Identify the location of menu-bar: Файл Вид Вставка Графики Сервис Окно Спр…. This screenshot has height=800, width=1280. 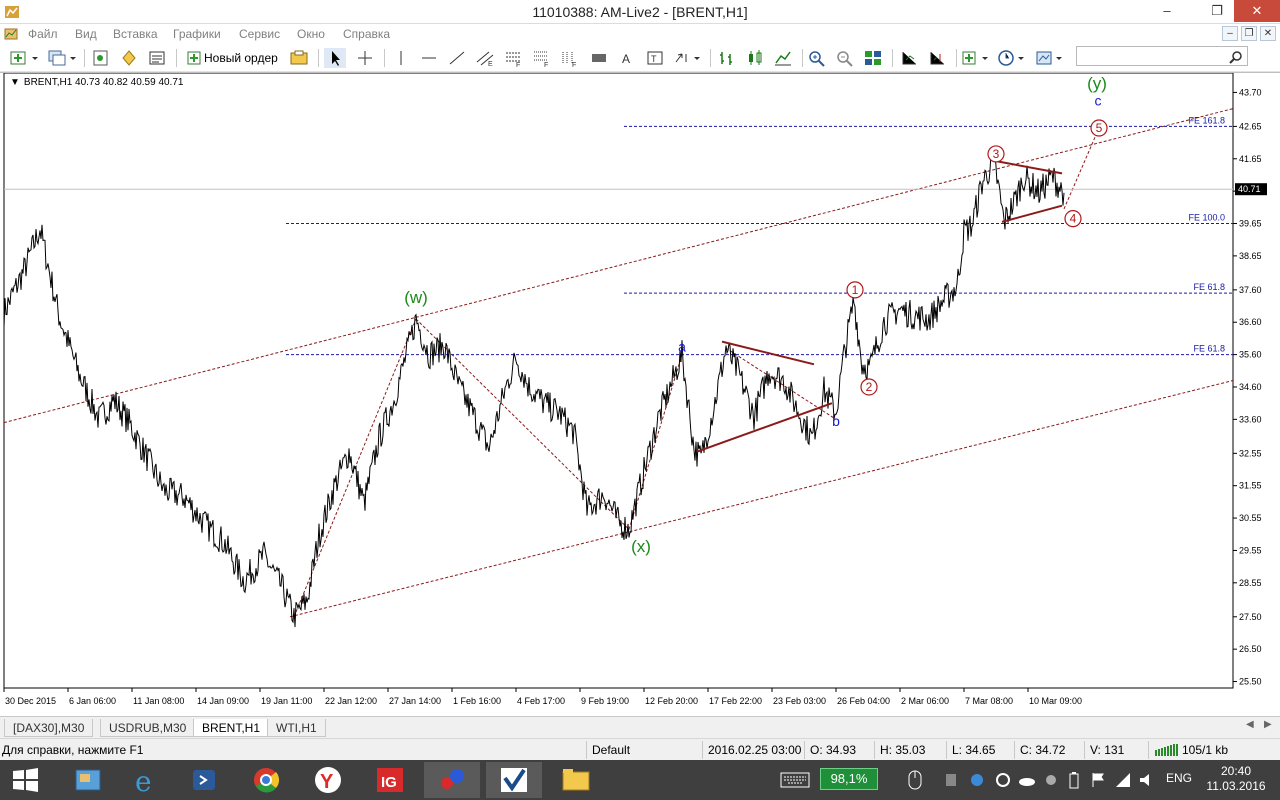
(640, 34).